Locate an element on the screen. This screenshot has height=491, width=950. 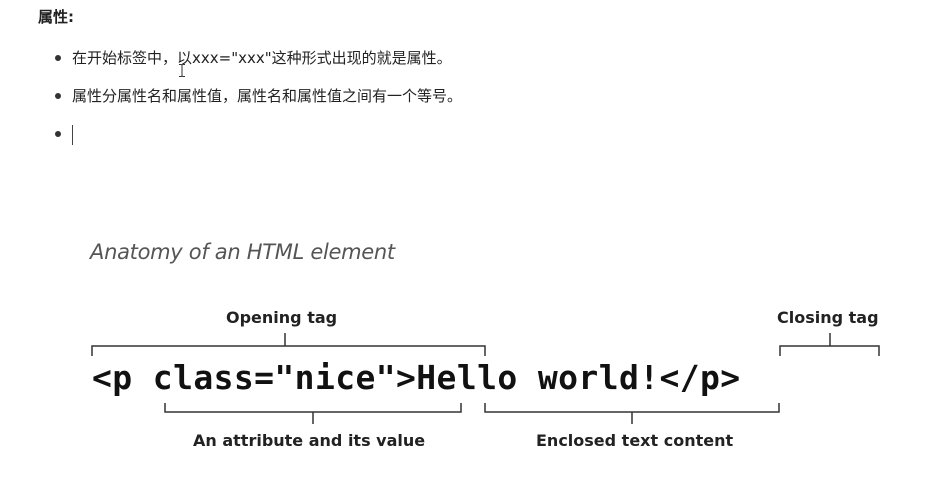
content-bracket is located at coordinates (632, 413).